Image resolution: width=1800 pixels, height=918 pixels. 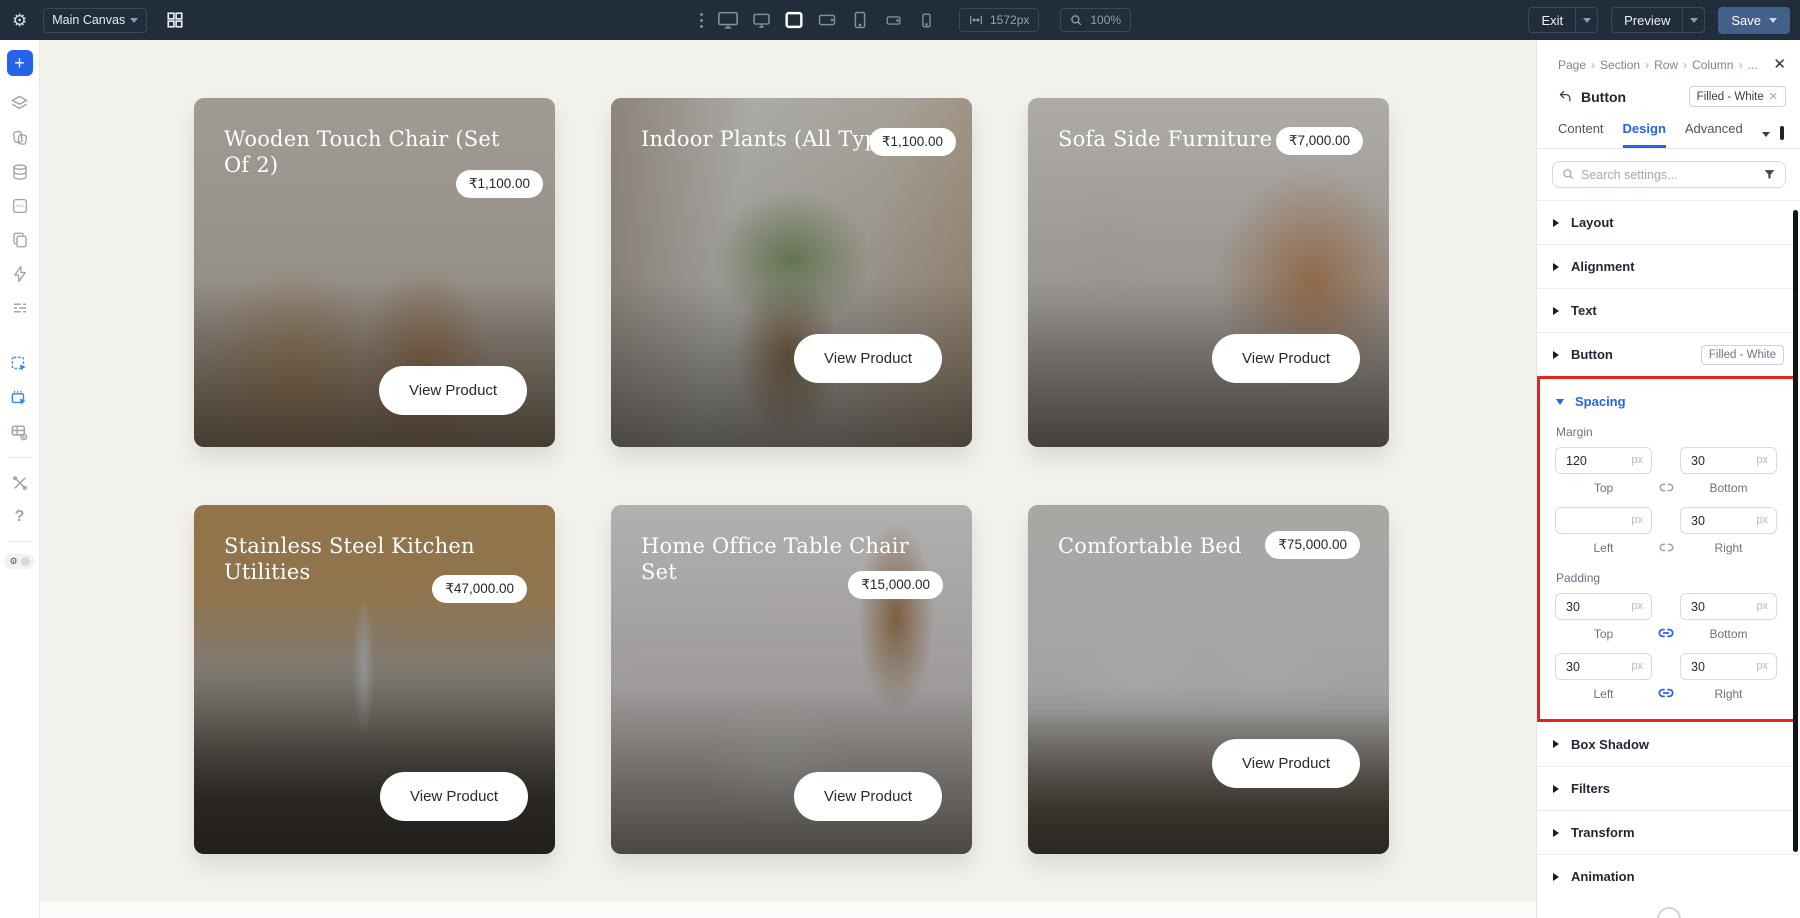 I want to click on filter-funnel-icon, so click(x=1769, y=174).